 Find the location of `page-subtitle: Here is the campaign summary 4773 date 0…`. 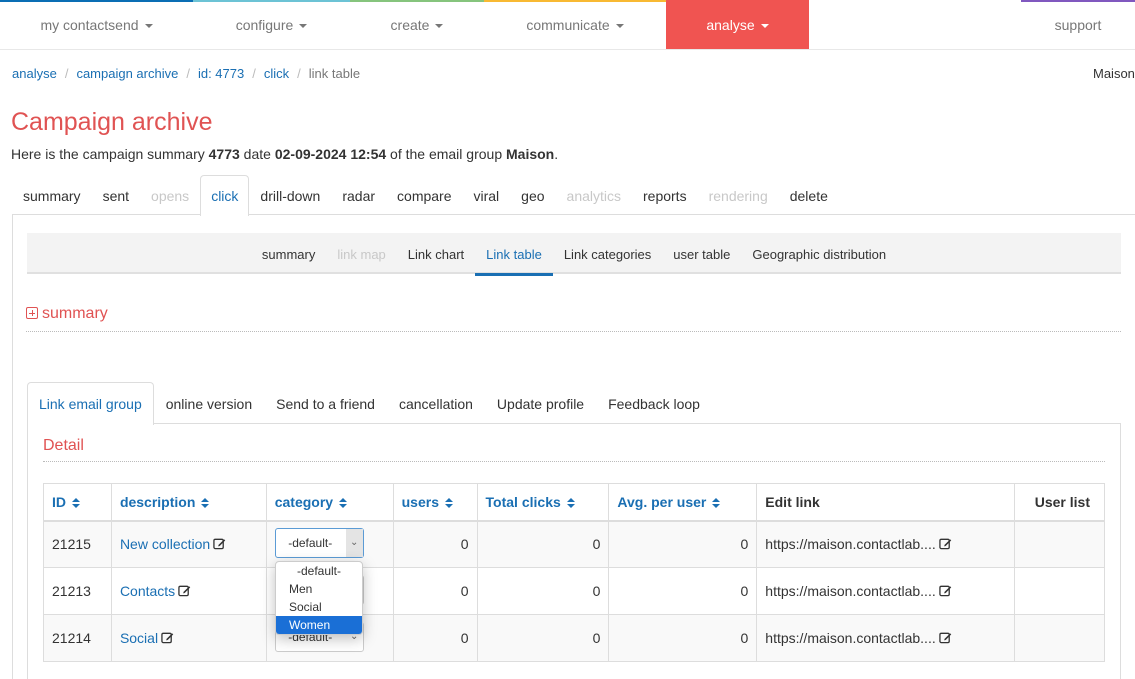

page-subtitle: Here is the campaign summary 4773 date 0… is located at coordinates (284, 154).